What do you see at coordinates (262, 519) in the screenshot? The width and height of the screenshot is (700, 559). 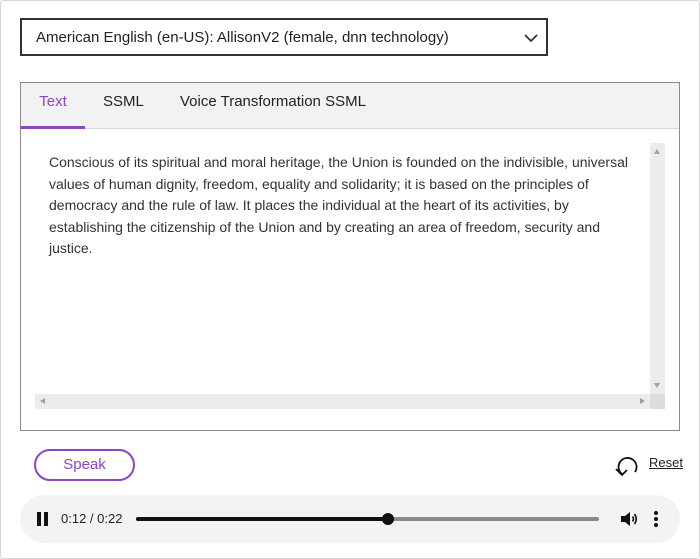 I see `progress-fill` at bounding box center [262, 519].